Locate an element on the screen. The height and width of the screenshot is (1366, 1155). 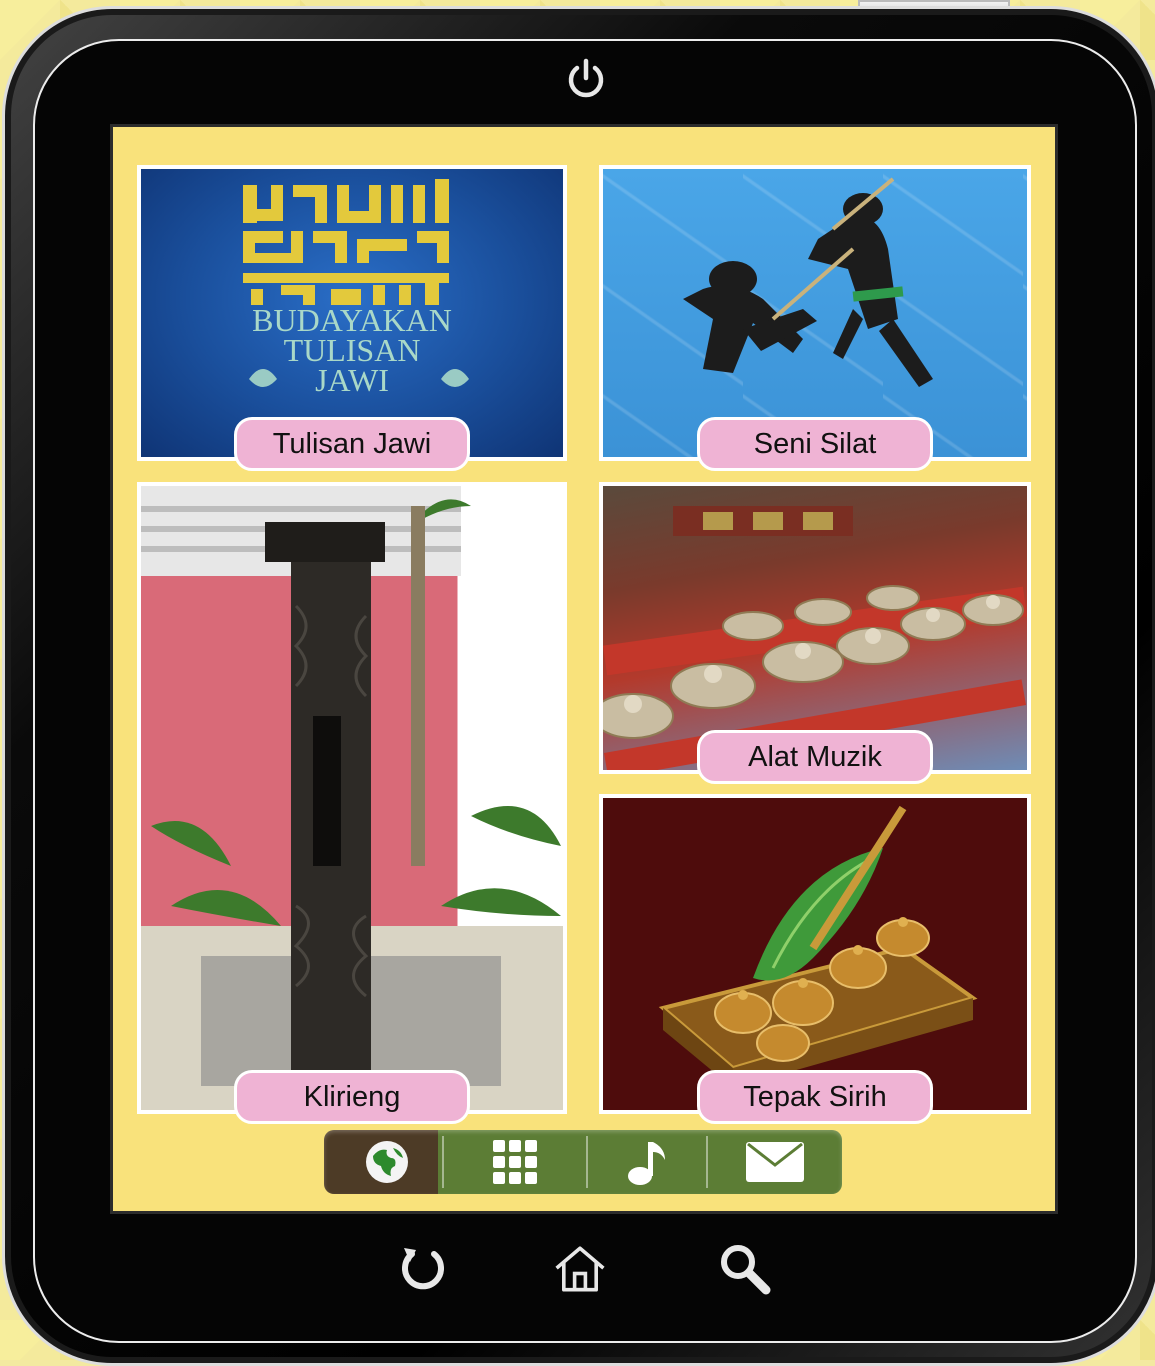
tile-seni-silat: Seni Silat is located at coordinates (815, 318).